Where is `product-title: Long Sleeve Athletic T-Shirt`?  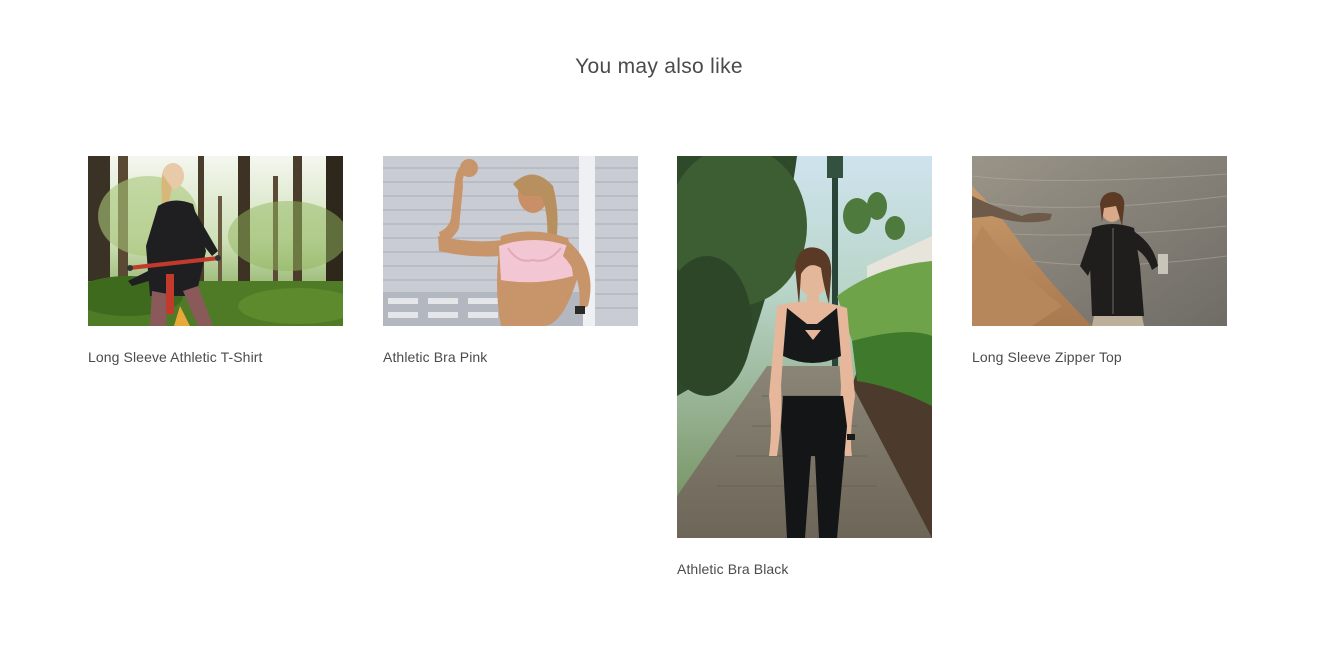 product-title: Long Sleeve Athletic T-Shirt is located at coordinates (215, 357).